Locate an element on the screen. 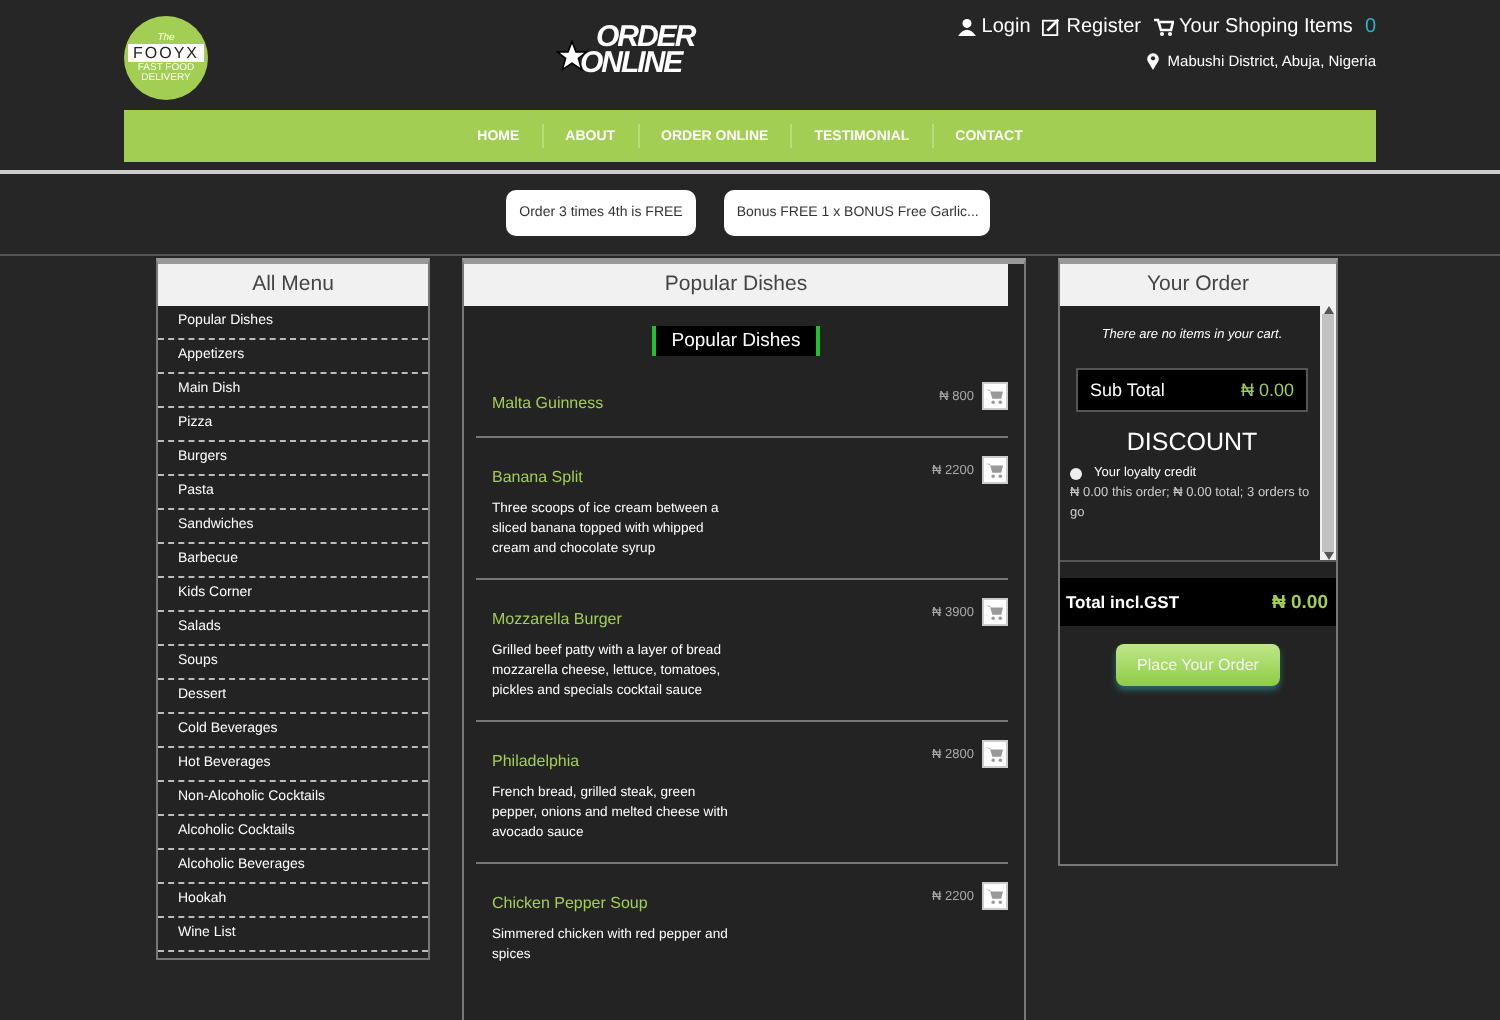 This screenshot has height=1020, width=1500. panel-header: Popular Dishes is located at coordinates (736, 285).